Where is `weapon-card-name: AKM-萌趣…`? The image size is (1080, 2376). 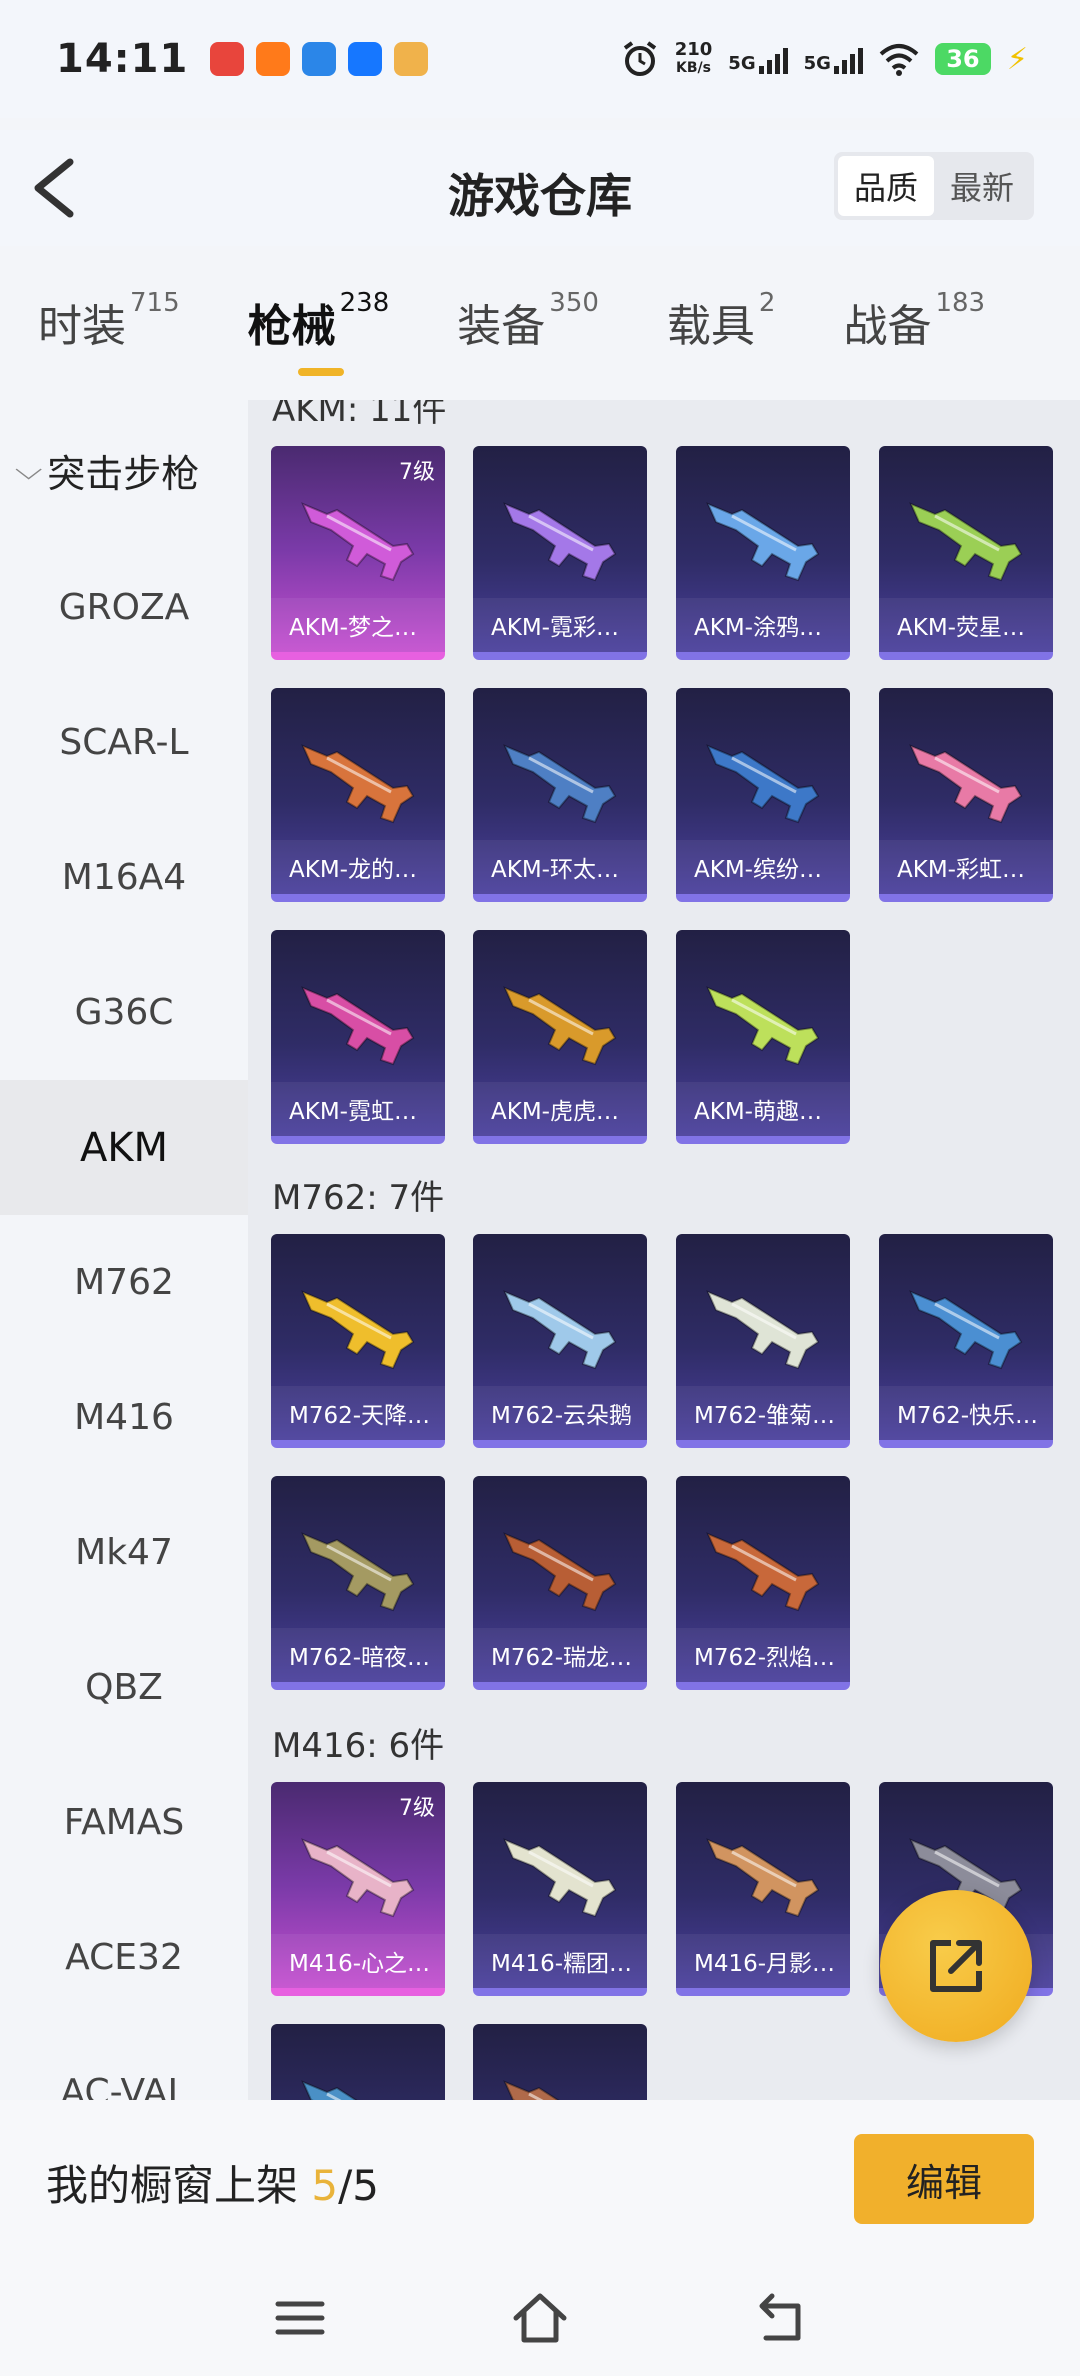
weapon-card-name: AKM-萌趣… is located at coordinates (763, 1109).